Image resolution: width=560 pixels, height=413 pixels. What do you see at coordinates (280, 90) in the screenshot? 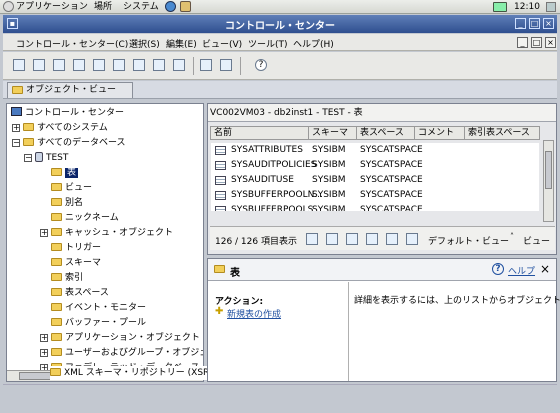
I see `object-view-bar: オブジェクト・ビュー` at bounding box center [280, 90].